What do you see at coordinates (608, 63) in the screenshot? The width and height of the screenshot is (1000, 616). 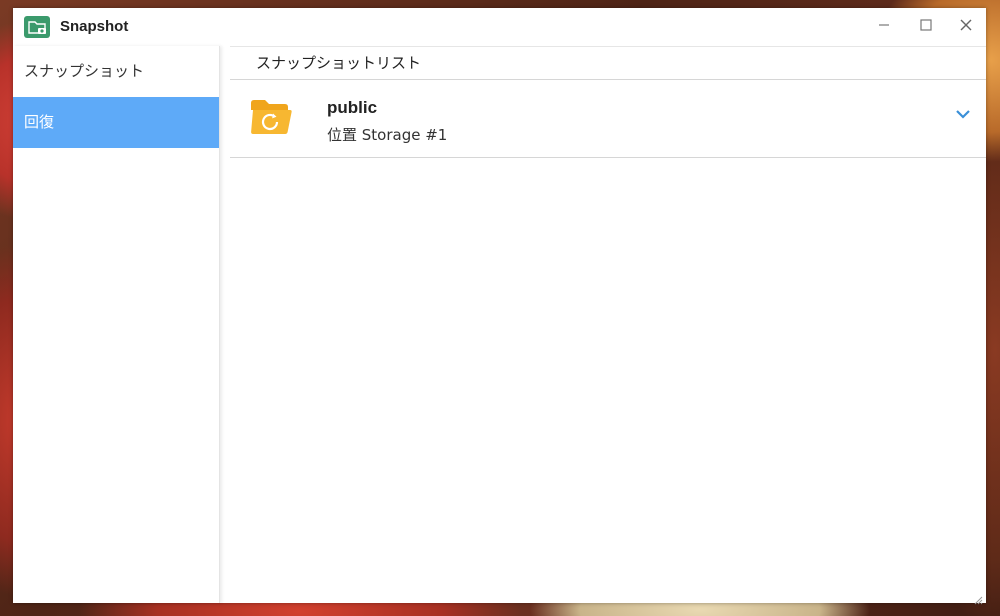 I see `snapshot-list-header: スナップショットリスト` at bounding box center [608, 63].